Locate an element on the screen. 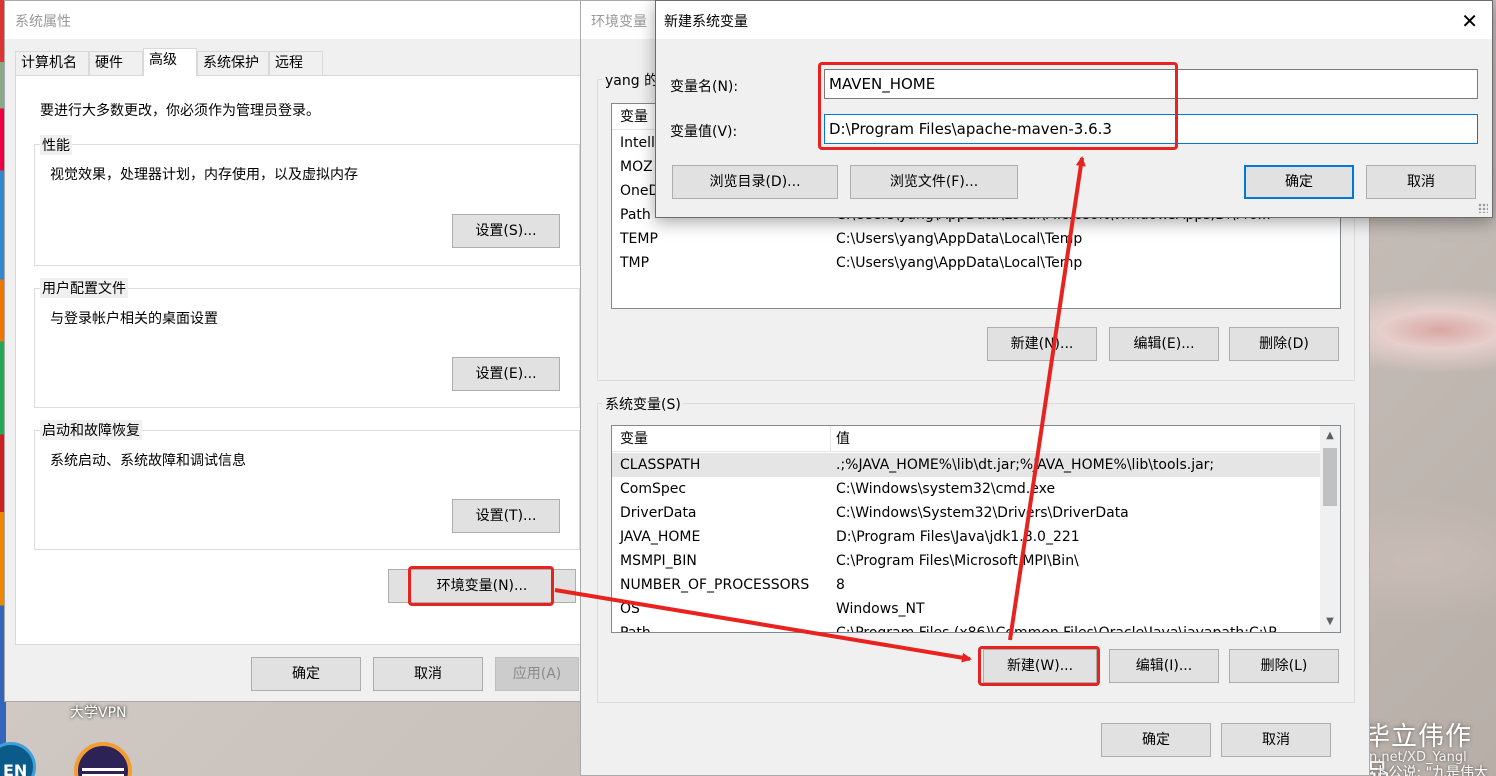 Image resolution: width=1496 pixels, height=776 pixels. column-separator is located at coordinates (830, 439).